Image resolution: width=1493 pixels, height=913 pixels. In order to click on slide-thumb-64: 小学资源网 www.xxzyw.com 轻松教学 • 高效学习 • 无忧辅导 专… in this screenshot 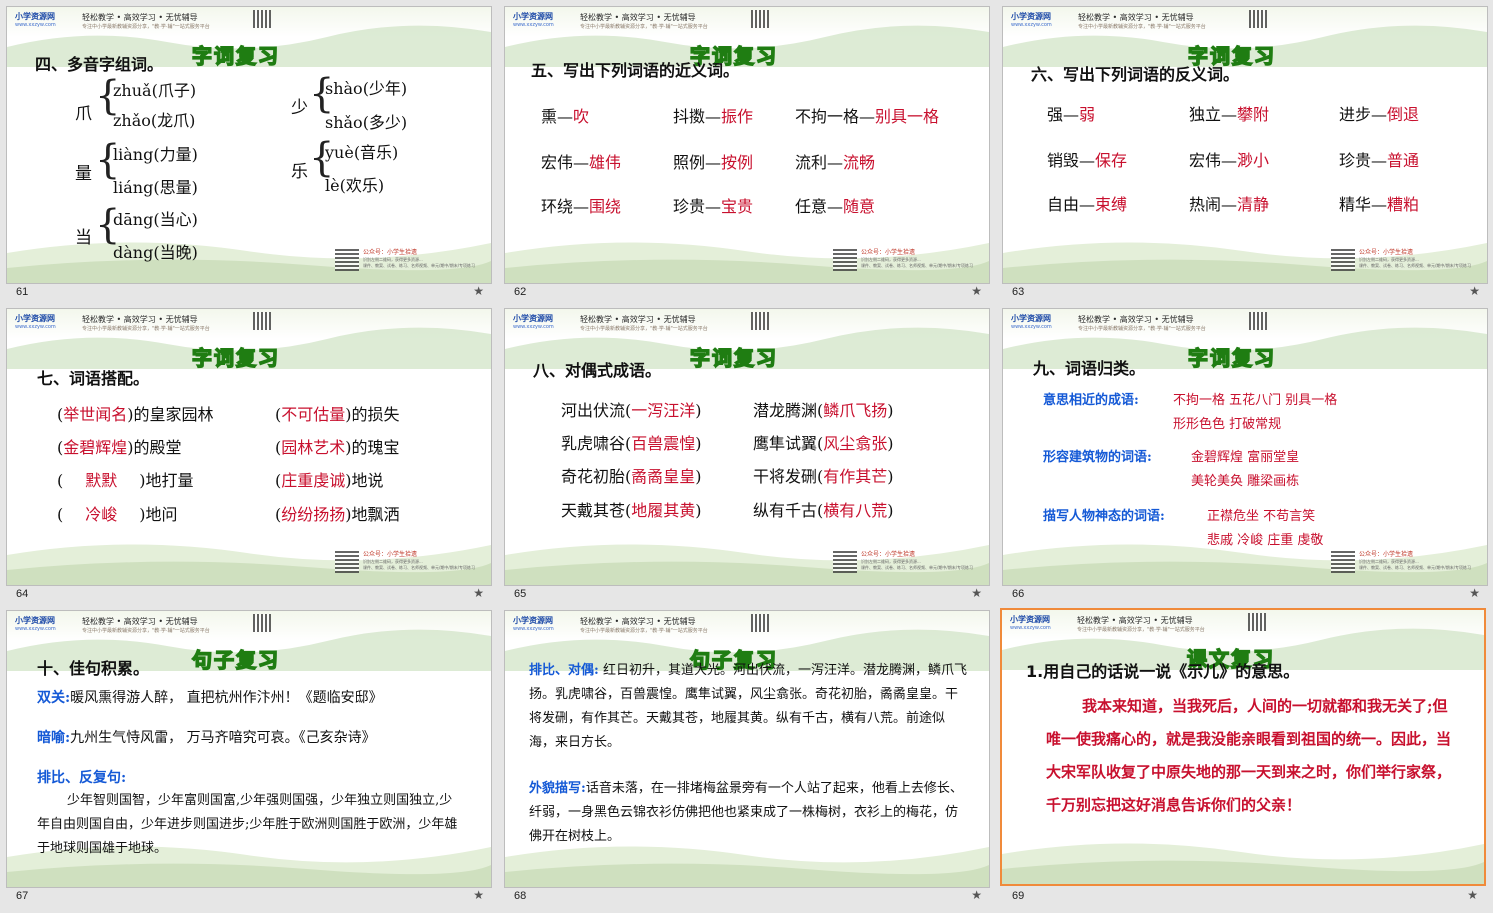, I will do `click(249, 459)`.